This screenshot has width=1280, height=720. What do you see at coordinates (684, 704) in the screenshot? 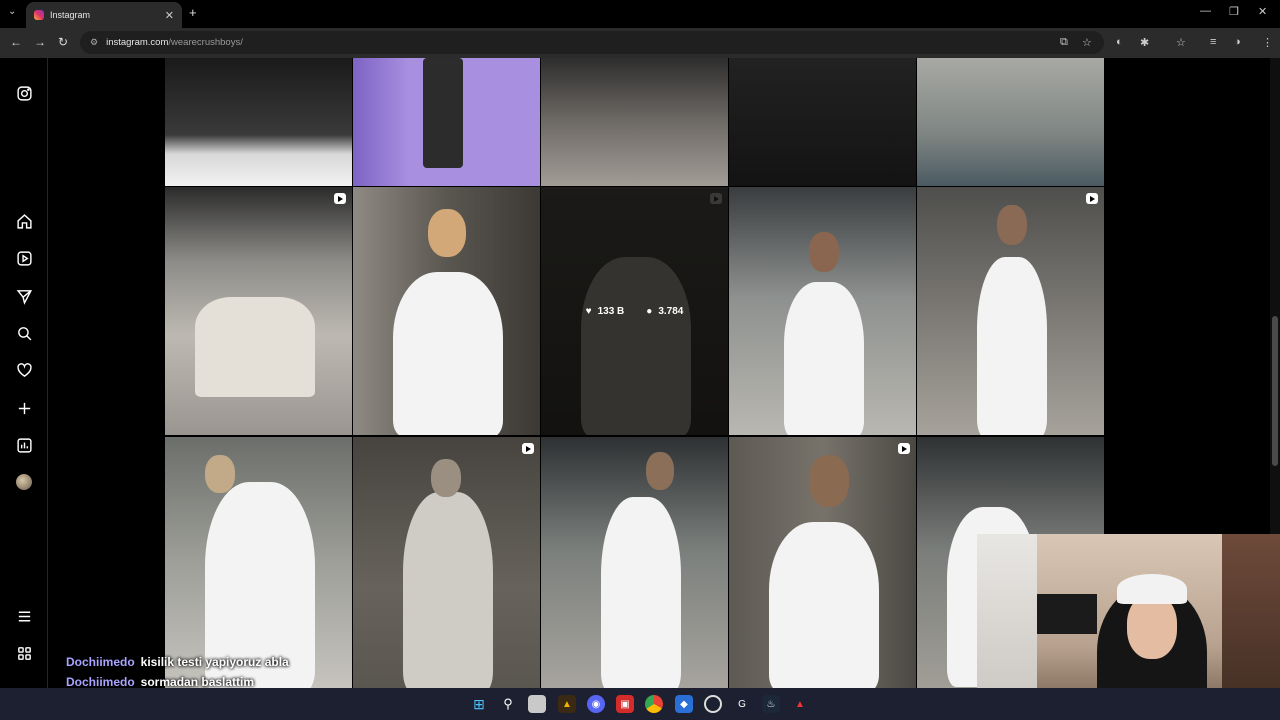
I see `app-icon-3: ◆` at bounding box center [684, 704].